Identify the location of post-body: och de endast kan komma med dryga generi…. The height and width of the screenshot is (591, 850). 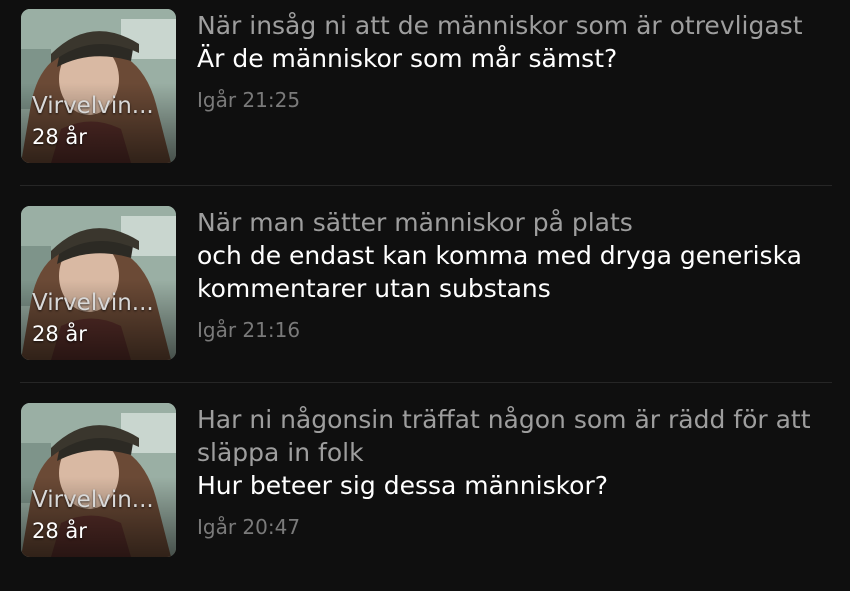
(499, 272).